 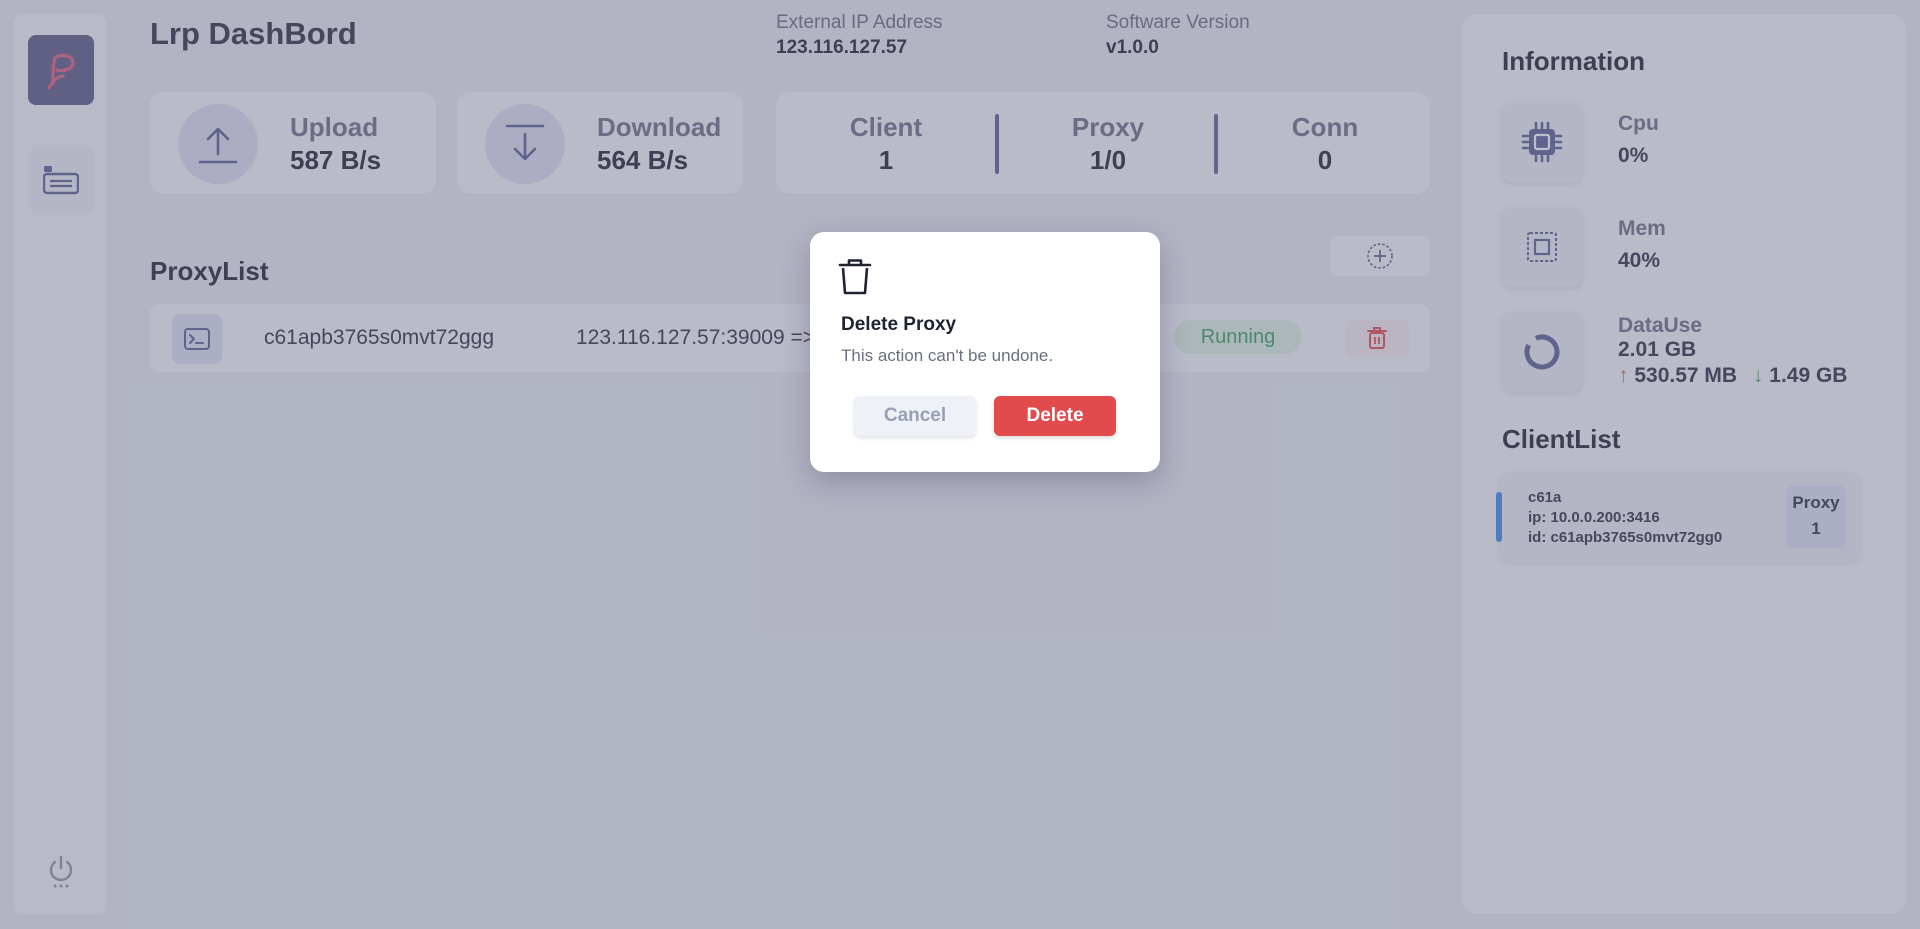 I want to click on dialog-title: Delete Proxy, so click(x=899, y=324).